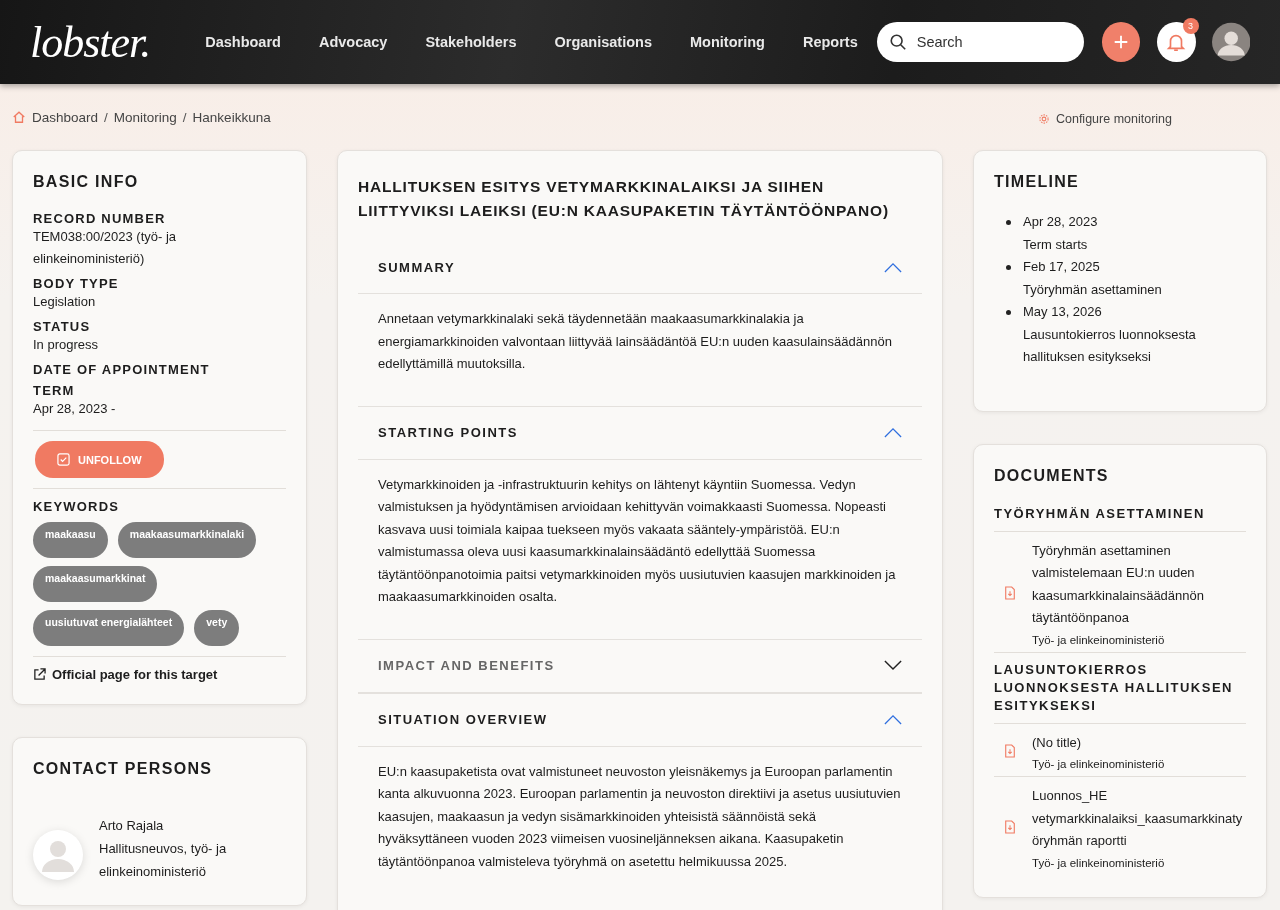 The width and height of the screenshot is (1280, 910). What do you see at coordinates (1063, 312) in the screenshot?
I see `event-date: May 13, 2026` at bounding box center [1063, 312].